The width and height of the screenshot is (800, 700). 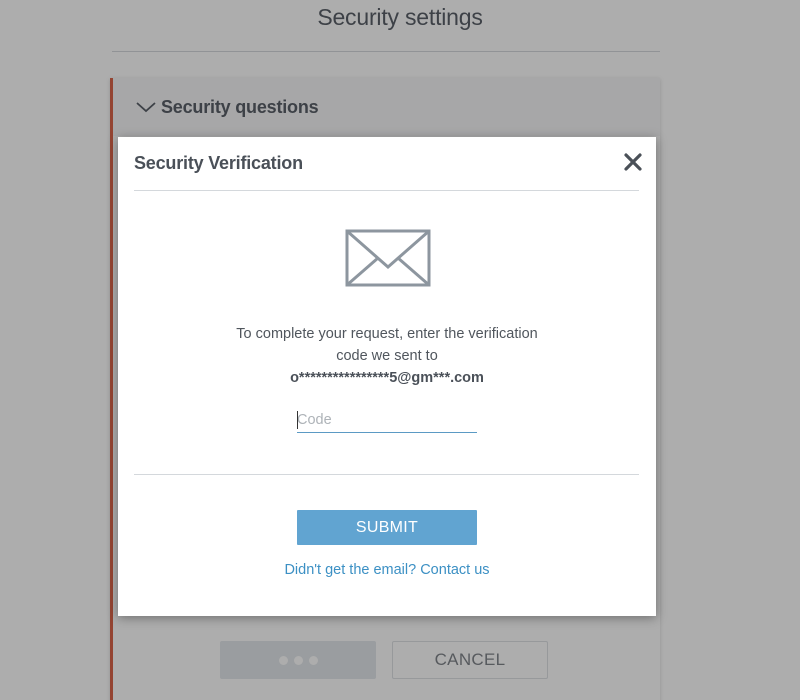 I want to click on modal-title: Security Verification, so click(x=218, y=163).